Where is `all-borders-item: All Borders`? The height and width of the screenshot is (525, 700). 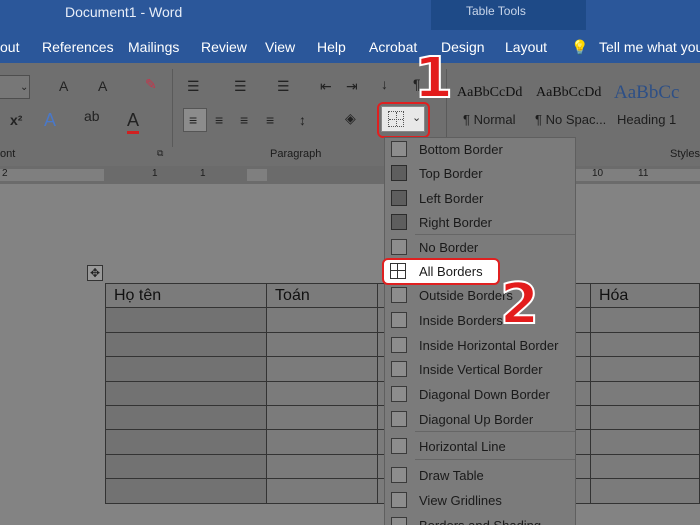
all-borders-item: All Borders is located at coordinates (441, 271).